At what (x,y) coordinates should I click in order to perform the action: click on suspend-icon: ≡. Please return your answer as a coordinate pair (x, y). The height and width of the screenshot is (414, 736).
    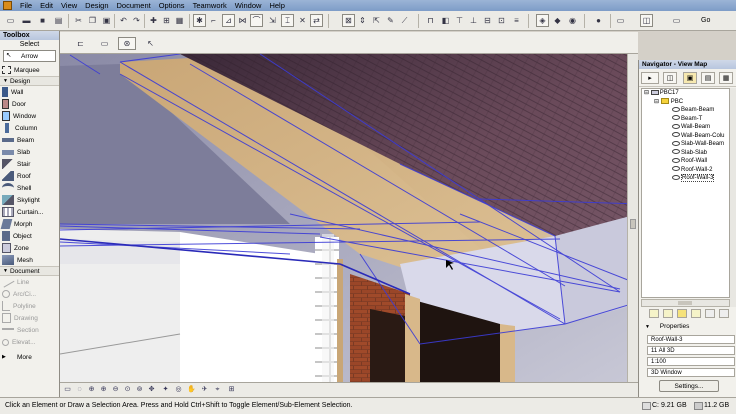
    Looking at the image, I should click on (516, 20).